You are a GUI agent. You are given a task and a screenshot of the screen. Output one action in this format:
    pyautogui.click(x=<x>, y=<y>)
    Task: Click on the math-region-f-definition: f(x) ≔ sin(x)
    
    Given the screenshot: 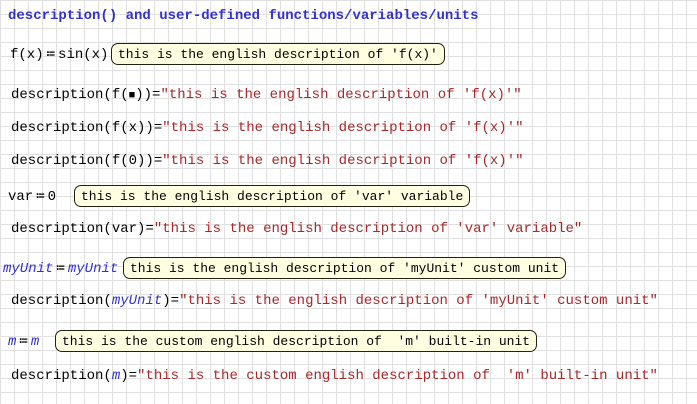 What is the action you would take?
    pyautogui.click(x=59, y=55)
    